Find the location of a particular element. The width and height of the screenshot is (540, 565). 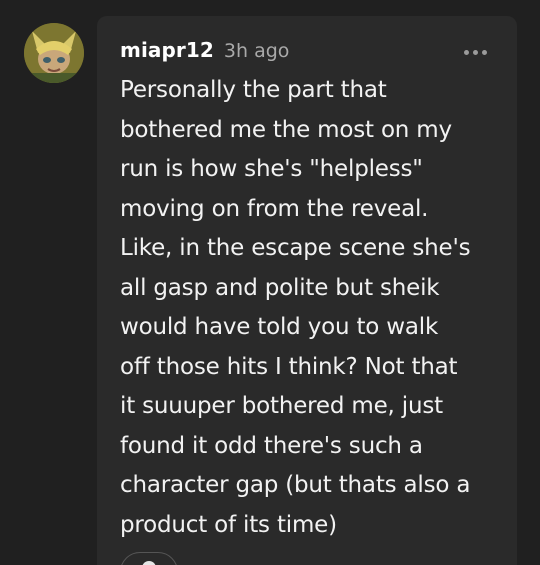

comment-line: character gap (but thats also a is located at coordinates (295, 485).